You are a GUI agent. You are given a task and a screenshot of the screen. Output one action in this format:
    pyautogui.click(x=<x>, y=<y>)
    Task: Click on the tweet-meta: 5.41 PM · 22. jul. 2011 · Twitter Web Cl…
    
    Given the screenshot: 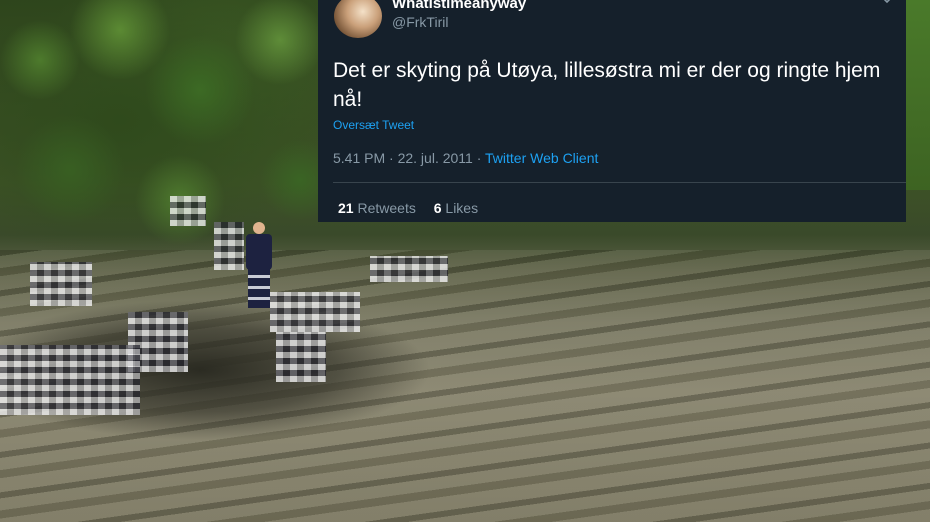 What is the action you would take?
    pyautogui.click(x=465, y=158)
    